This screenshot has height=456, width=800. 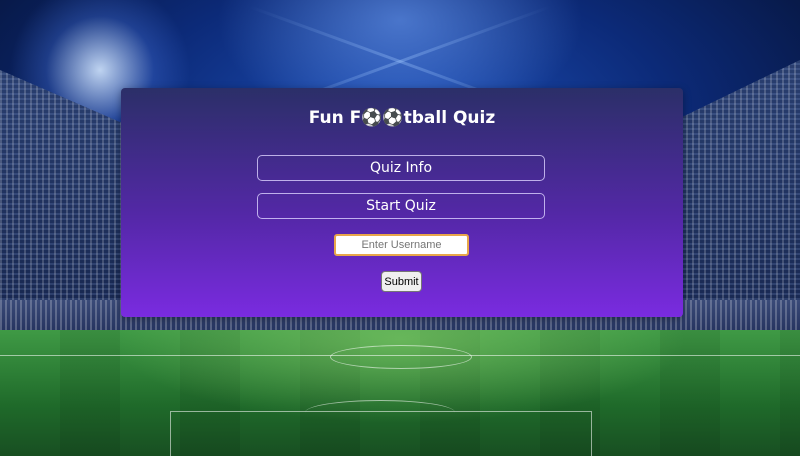 What do you see at coordinates (401, 245) in the screenshot?
I see `username-input` at bounding box center [401, 245].